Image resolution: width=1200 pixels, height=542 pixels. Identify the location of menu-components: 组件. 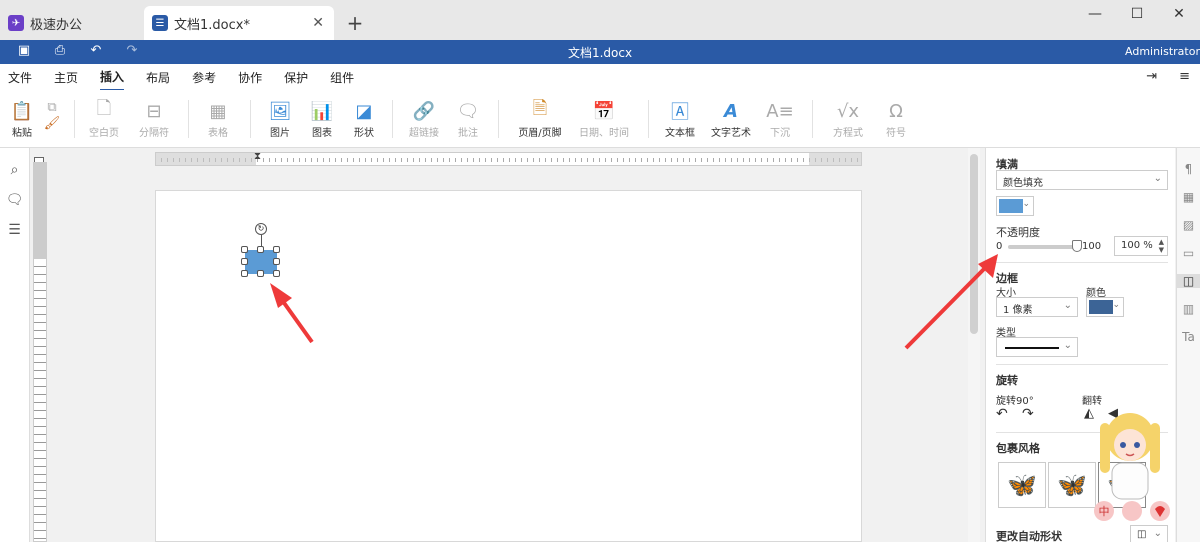
(342, 77).